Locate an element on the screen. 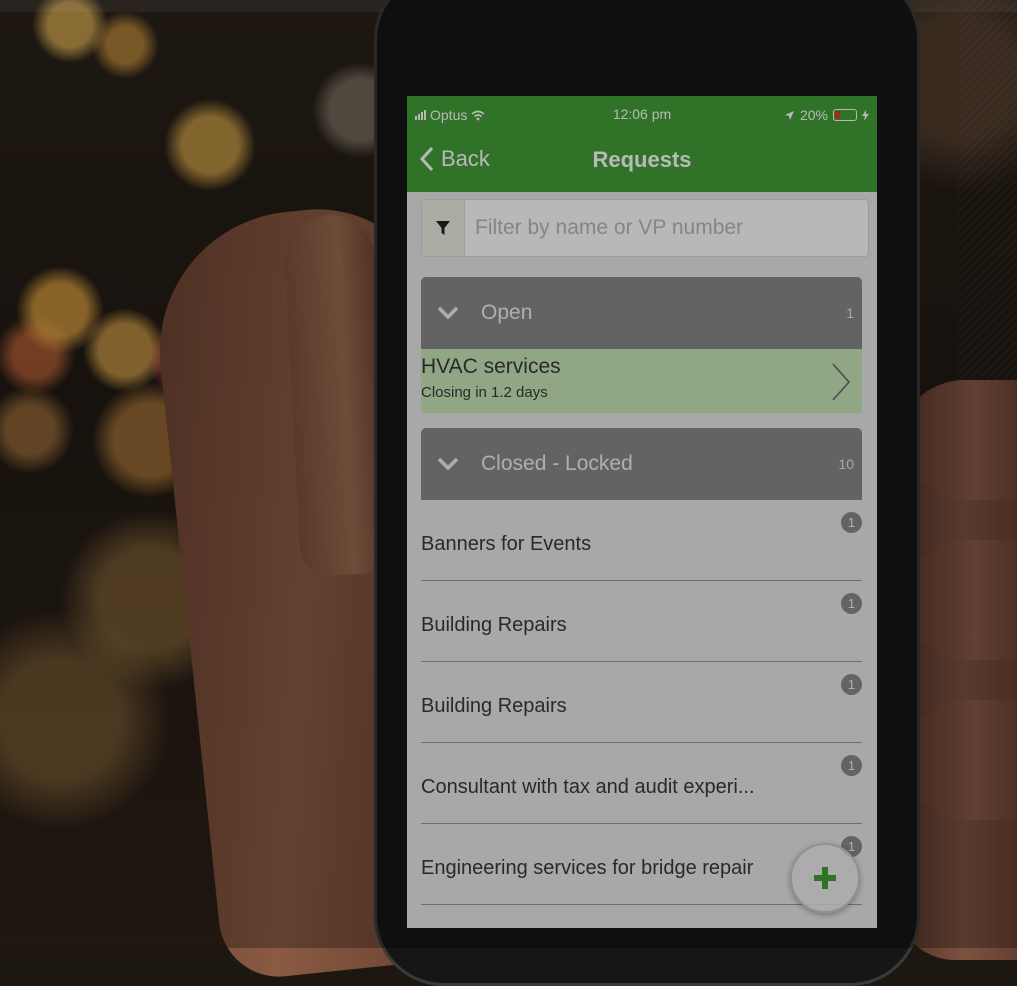 This screenshot has height=986, width=1017. status-bar: Optus 12:06 pm 20% is located at coordinates (642, 115).